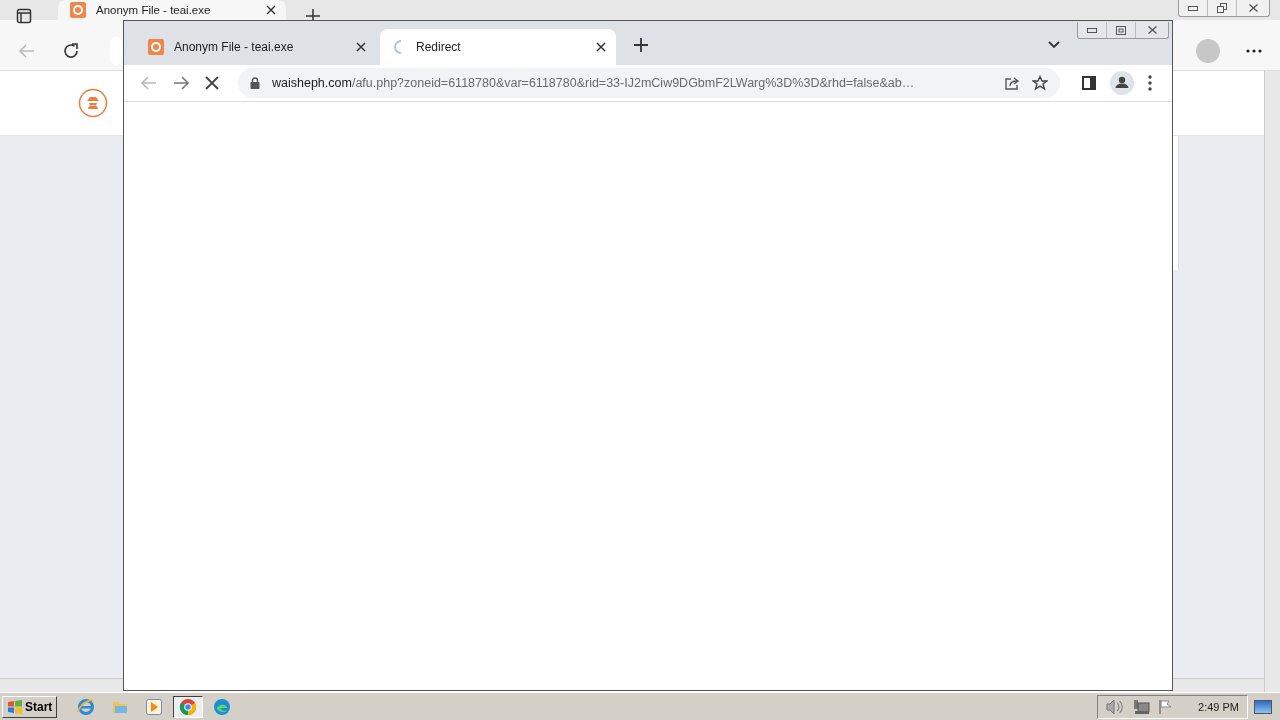 The width and height of the screenshot is (1280, 720). What do you see at coordinates (212, 83) in the screenshot?
I see `stop-icon` at bounding box center [212, 83].